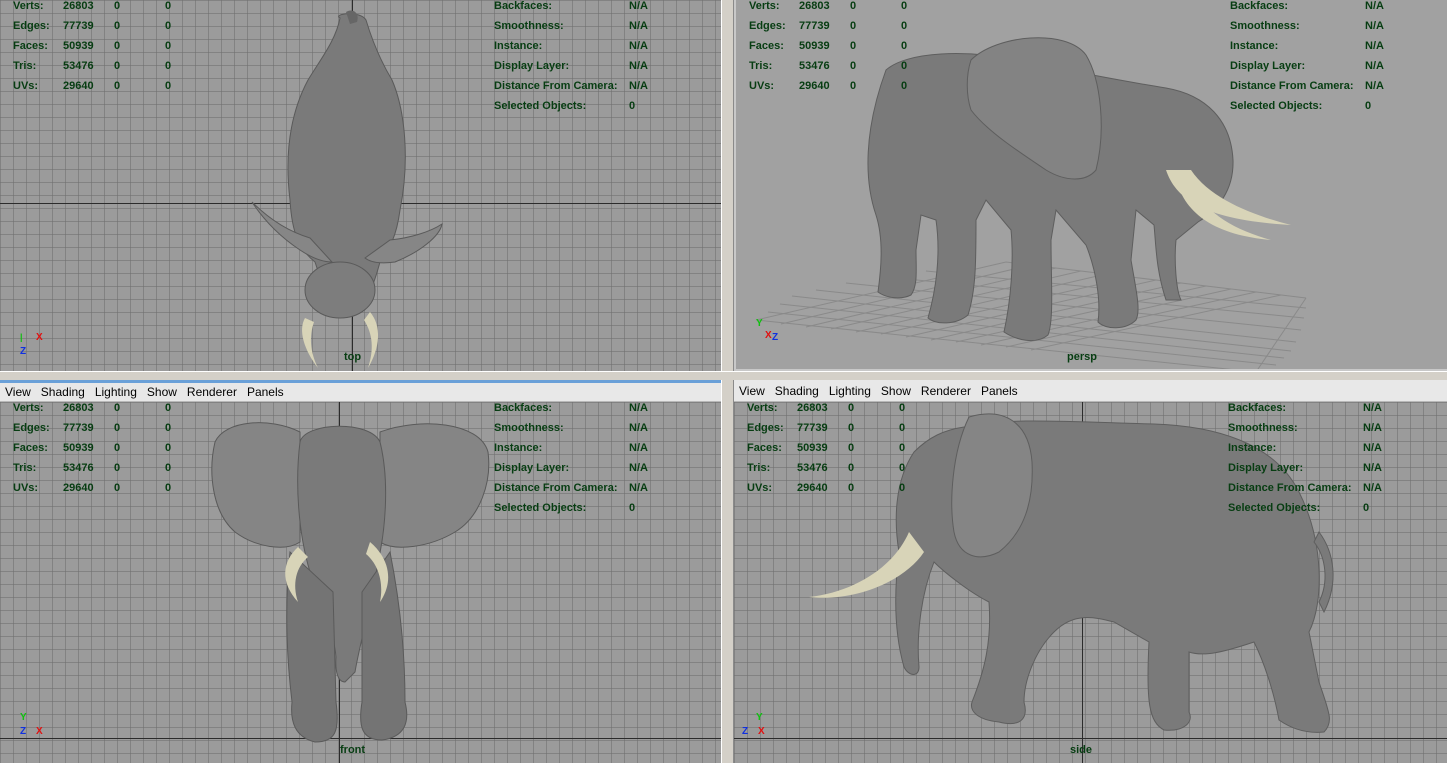 This screenshot has width=1447, height=763. What do you see at coordinates (1274, 508) in the screenshot?
I see `info-label: Selected Objects:` at bounding box center [1274, 508].